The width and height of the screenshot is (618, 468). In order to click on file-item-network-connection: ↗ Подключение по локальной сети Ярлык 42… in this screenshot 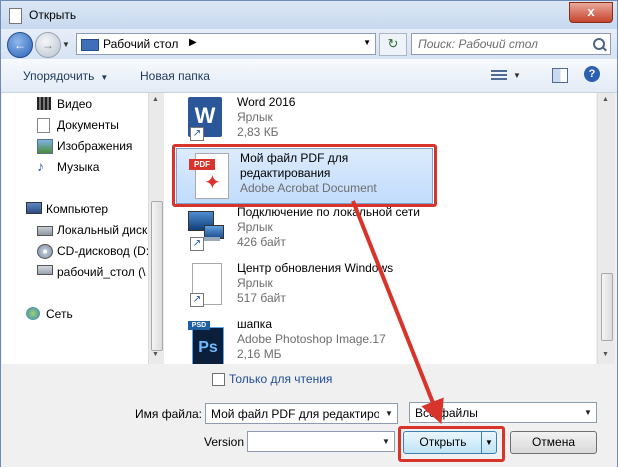, I will do `click(304, 230)`.